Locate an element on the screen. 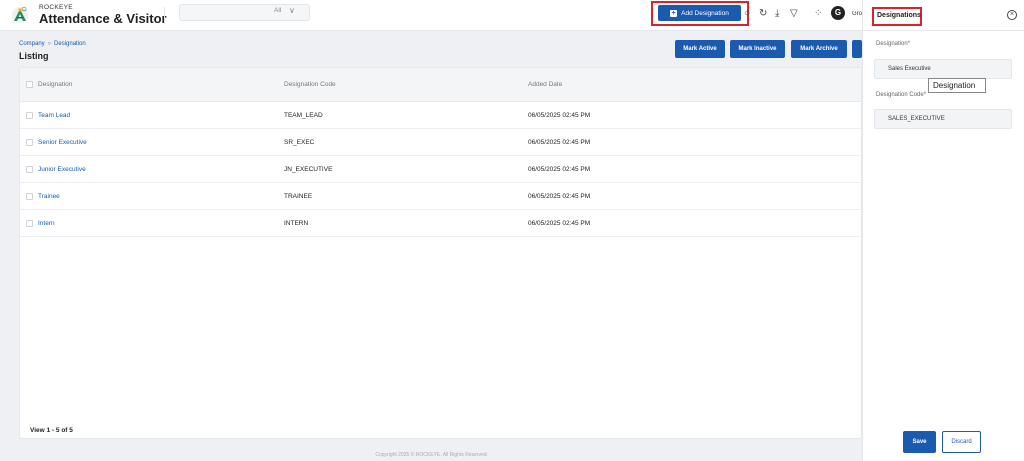  app-title: Attendance & Visitor is located at coordinates (103, 18).